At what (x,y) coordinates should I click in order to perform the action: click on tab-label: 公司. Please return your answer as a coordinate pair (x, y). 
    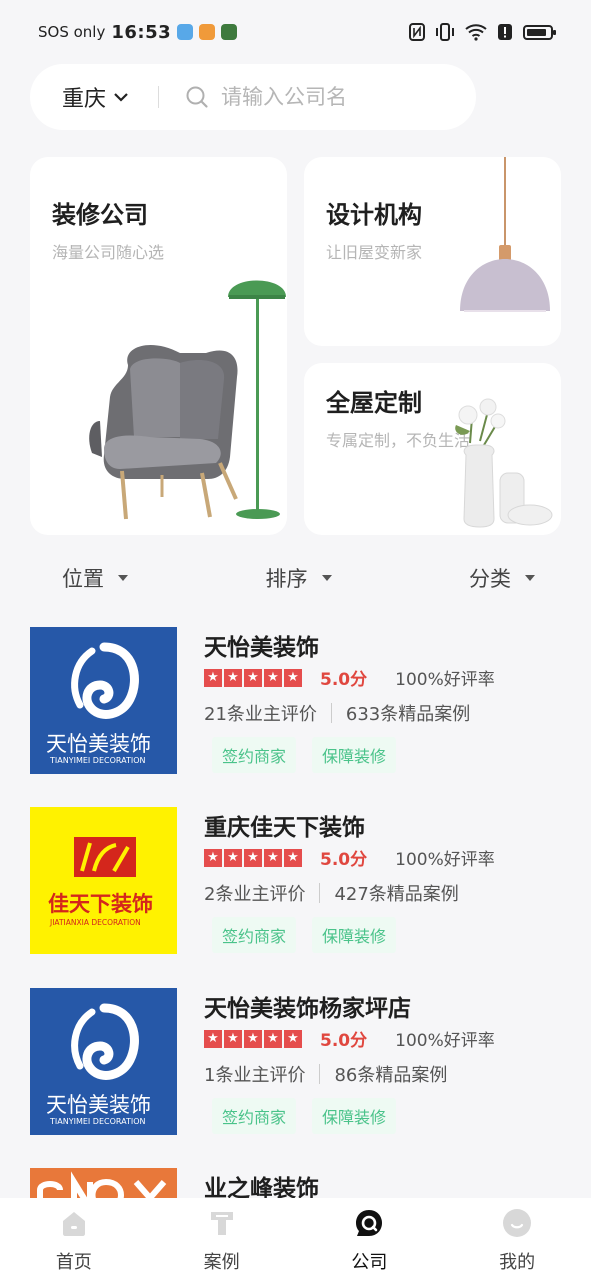
    Looking at the image, I should click on (369, 1262).